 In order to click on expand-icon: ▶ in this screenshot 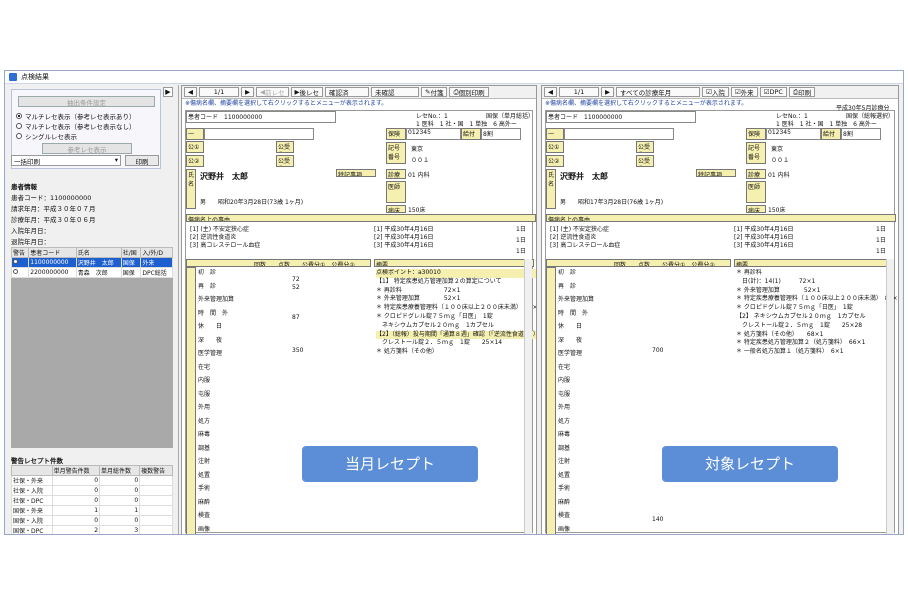, I will do `click(168, 92)`.